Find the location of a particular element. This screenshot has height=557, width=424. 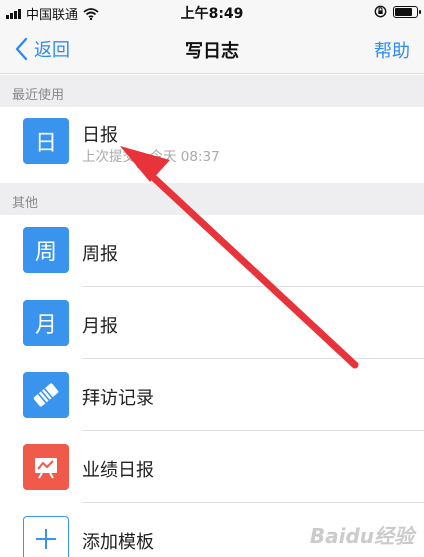

monthly-report-icon: 月 is located at coordinates (46, 323).